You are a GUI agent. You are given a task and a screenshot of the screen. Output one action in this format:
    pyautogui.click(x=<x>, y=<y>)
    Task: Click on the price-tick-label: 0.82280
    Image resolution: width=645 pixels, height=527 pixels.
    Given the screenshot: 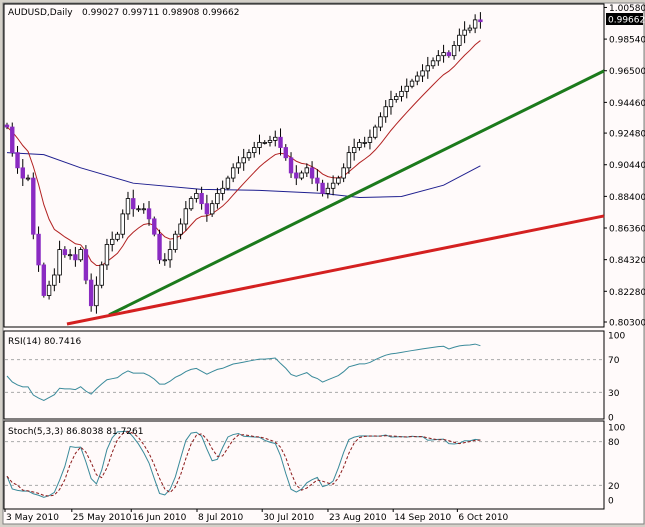 What is the action you would take?
    pyautogui.click(x=627, y=293)
    